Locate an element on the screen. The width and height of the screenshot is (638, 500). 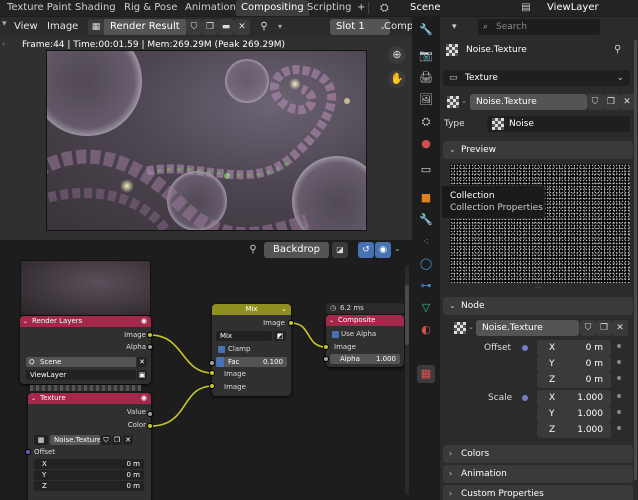
scale-x-field: X 1.000 is located at coordinates (574, 398).